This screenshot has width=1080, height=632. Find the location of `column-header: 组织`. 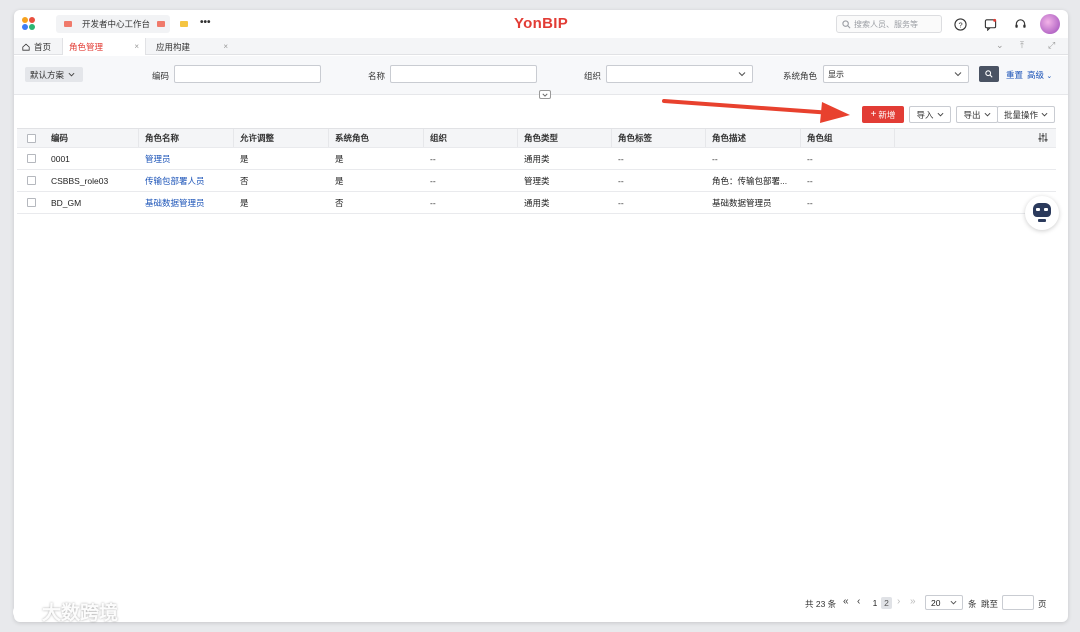

column-header: 组织 is located at coordinates (471, 138).